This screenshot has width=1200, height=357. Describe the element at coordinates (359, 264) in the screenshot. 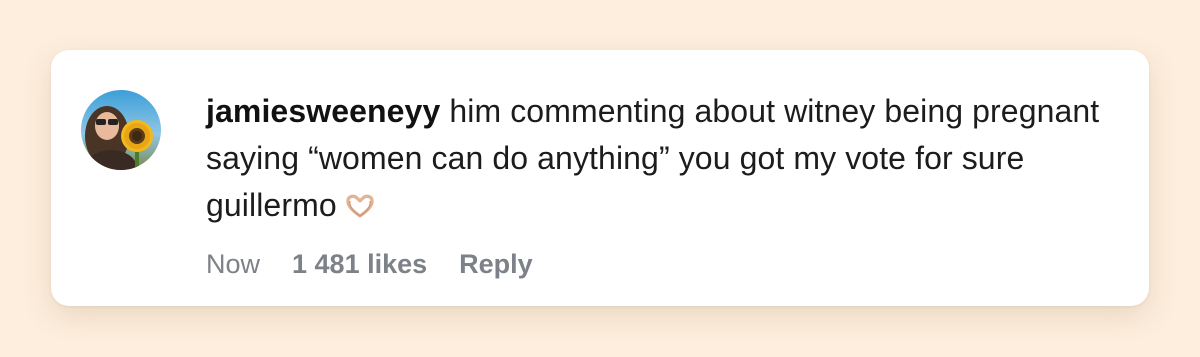

I see `comment-likes: 1 481 likes` at that location.